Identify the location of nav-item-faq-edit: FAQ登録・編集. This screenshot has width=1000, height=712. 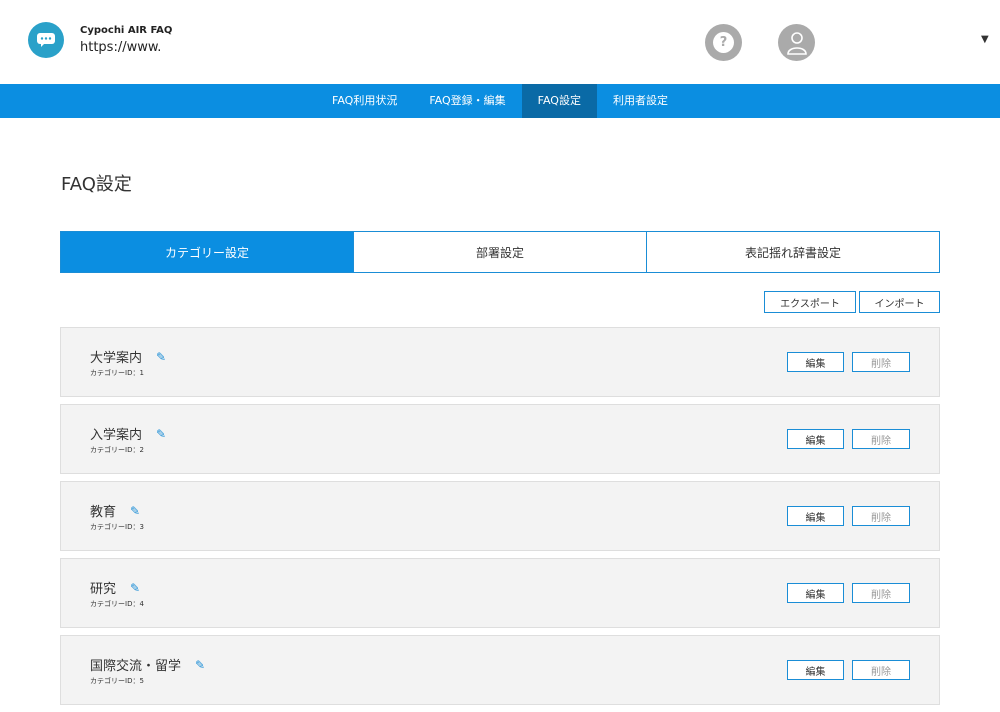
(467, 101).